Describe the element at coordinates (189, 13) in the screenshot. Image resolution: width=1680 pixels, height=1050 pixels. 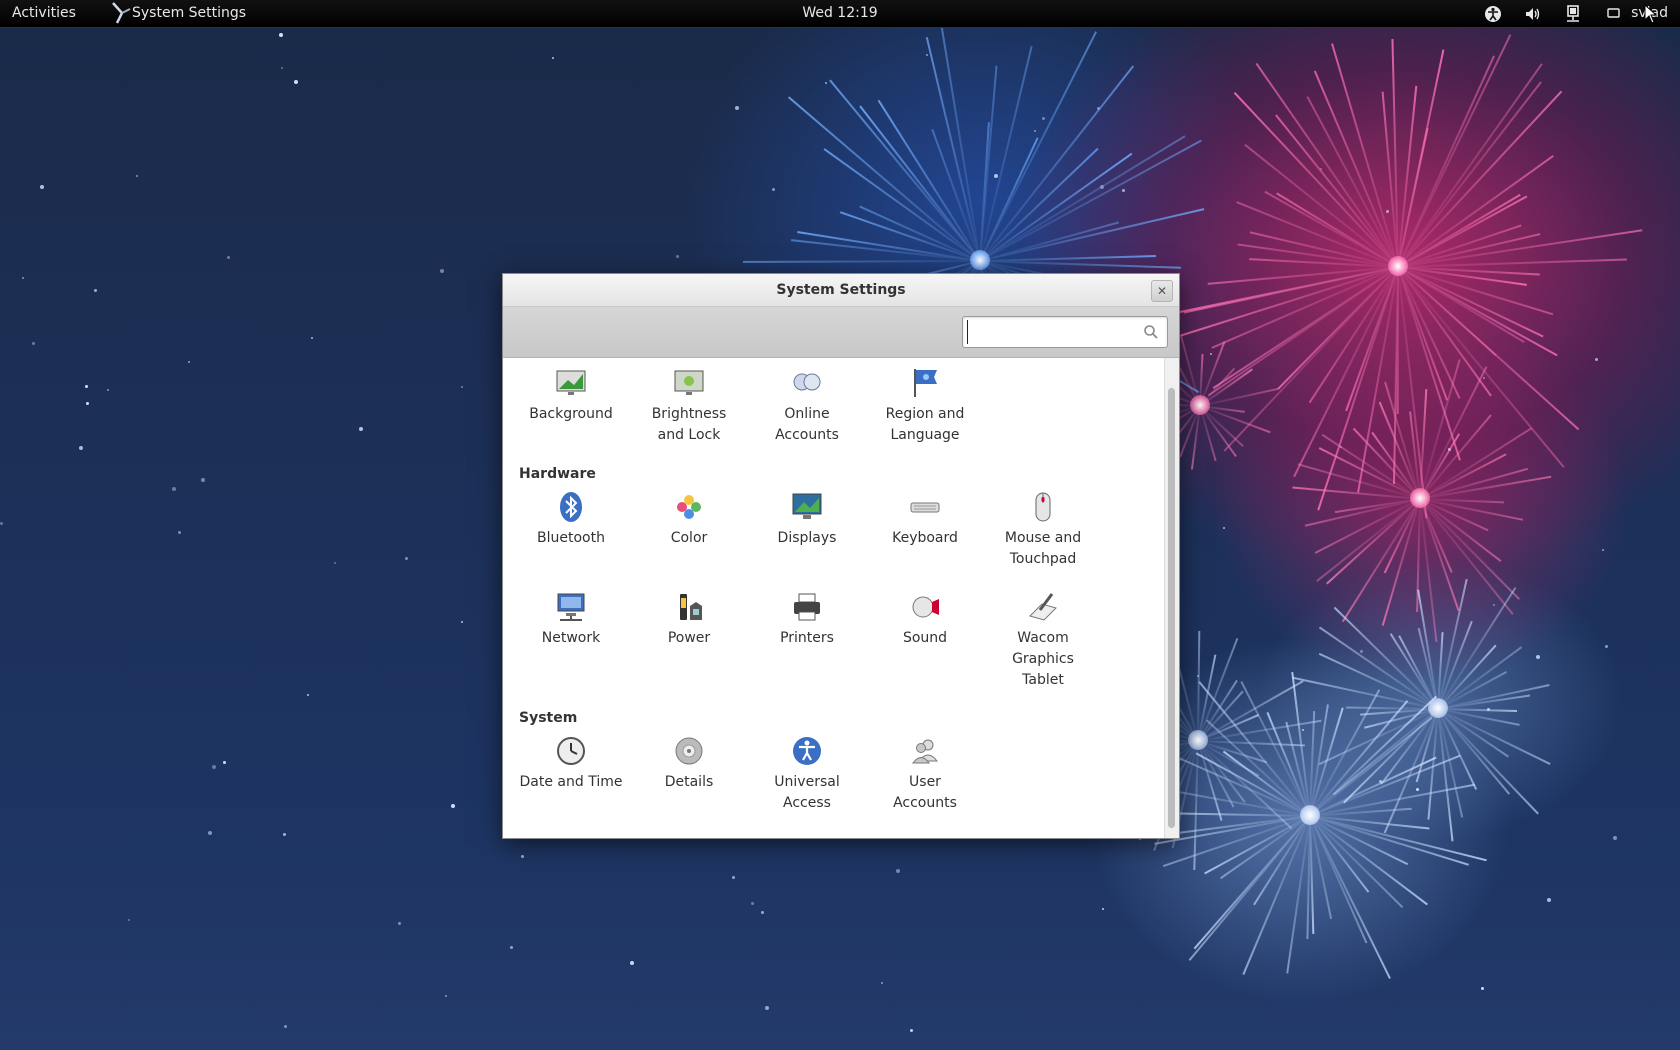
I see `app-menu-button: System Settings` at that location.